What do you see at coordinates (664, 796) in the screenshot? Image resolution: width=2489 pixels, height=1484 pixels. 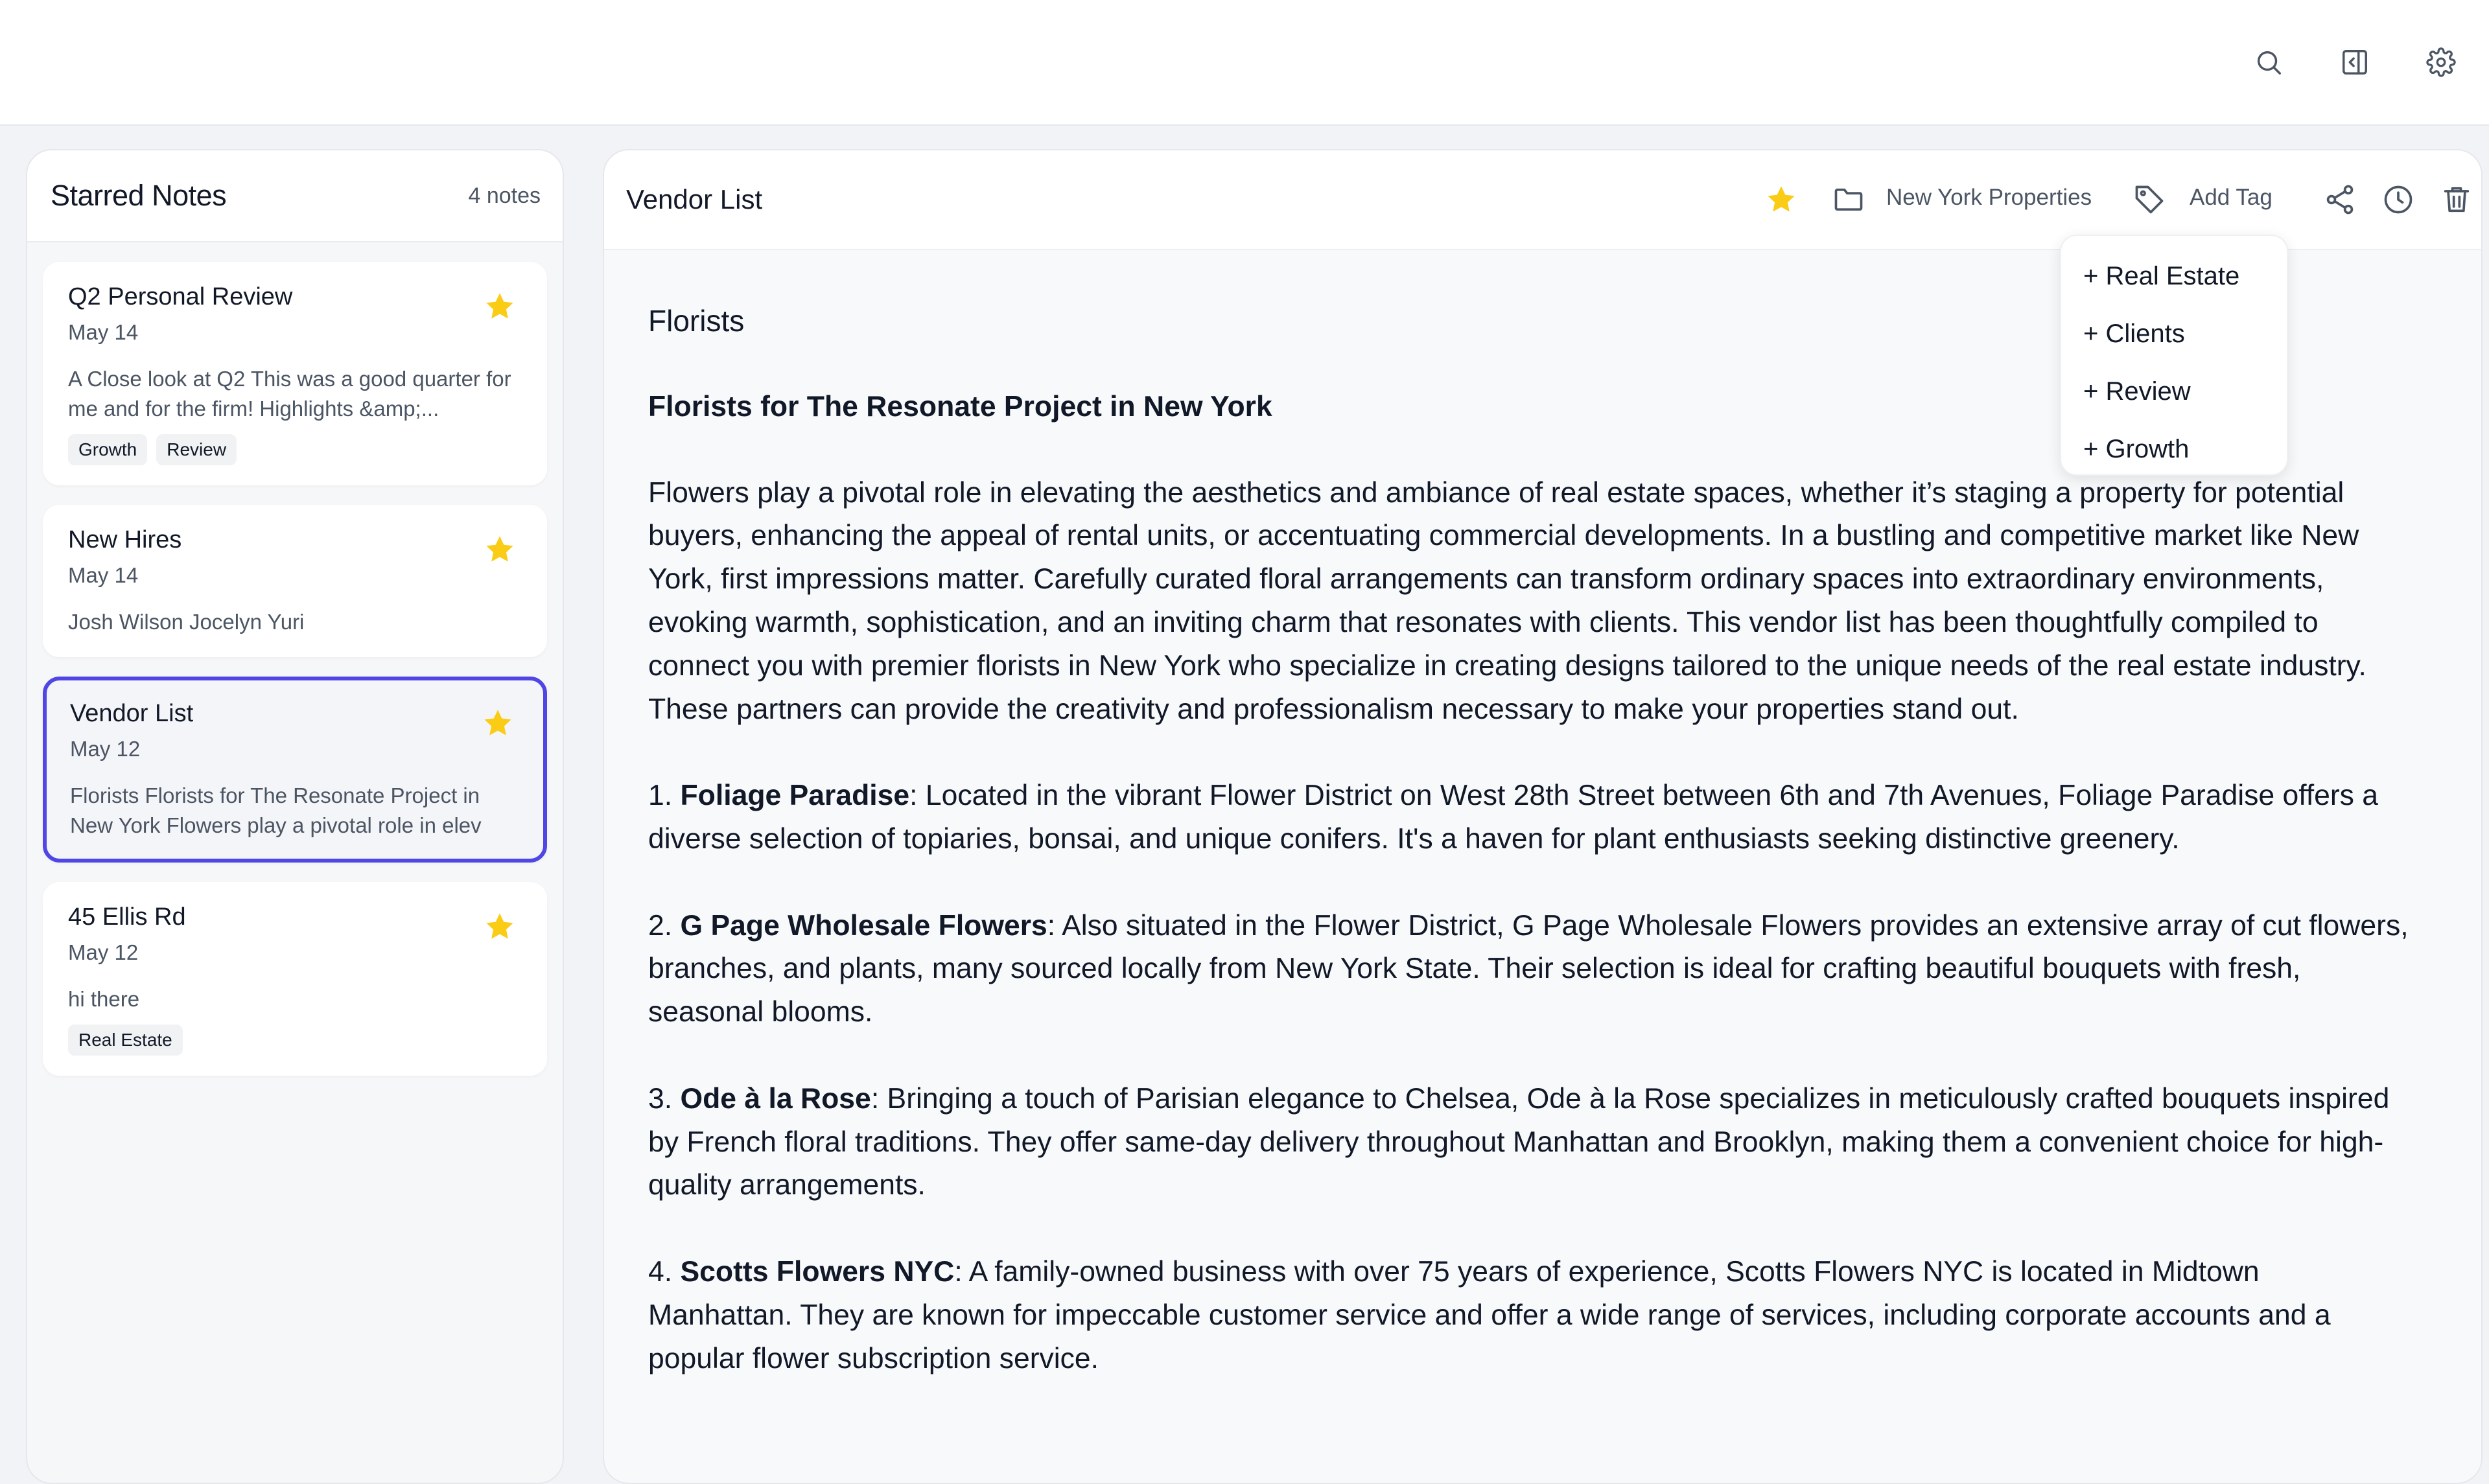 I see `vendor-number: 1.` at bounding box center [664, 796].